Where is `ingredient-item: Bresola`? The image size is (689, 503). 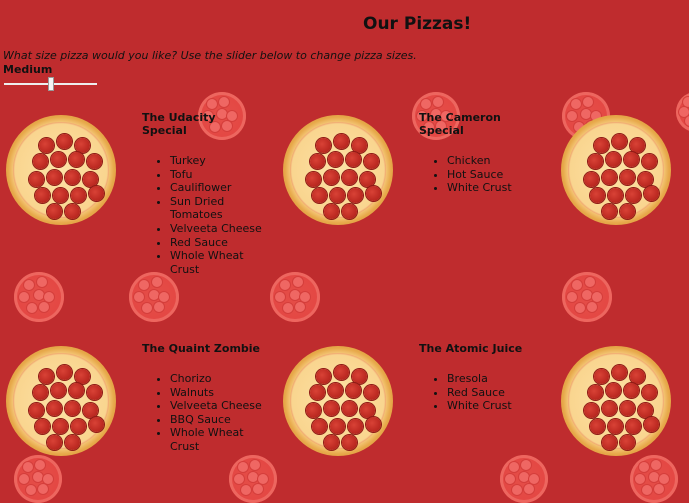
ingredient-item: Bresola is located at coordinates (493, 379).